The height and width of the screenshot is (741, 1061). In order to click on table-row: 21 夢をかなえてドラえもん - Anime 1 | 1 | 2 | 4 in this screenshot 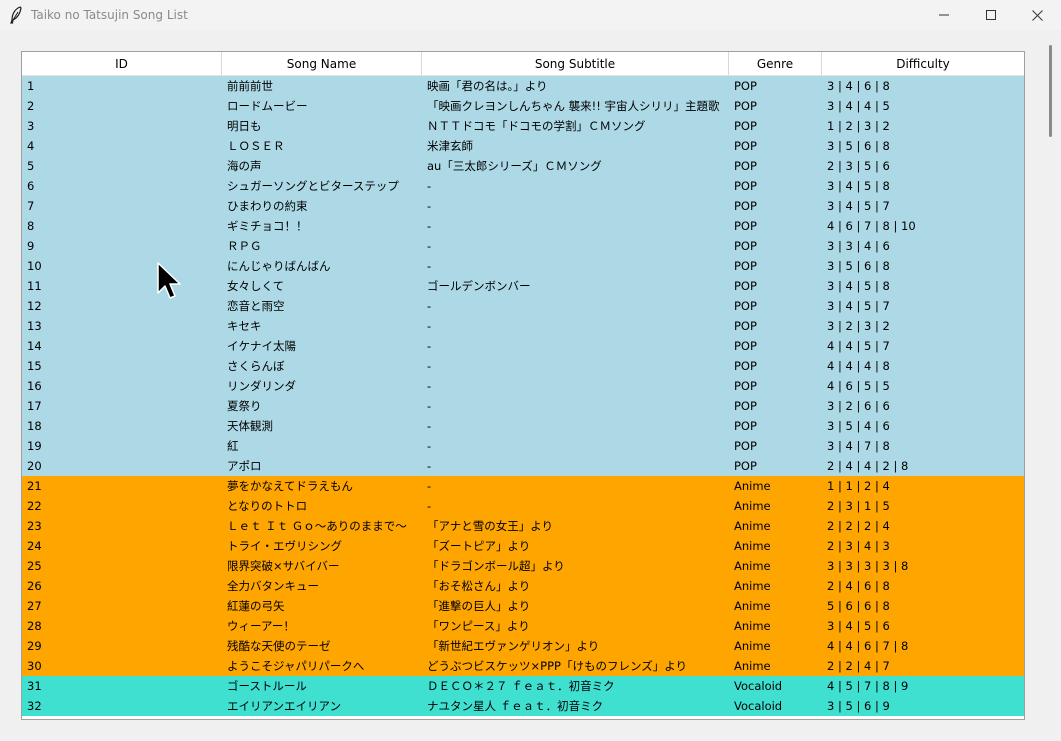, I will do `click(523, 486)`.